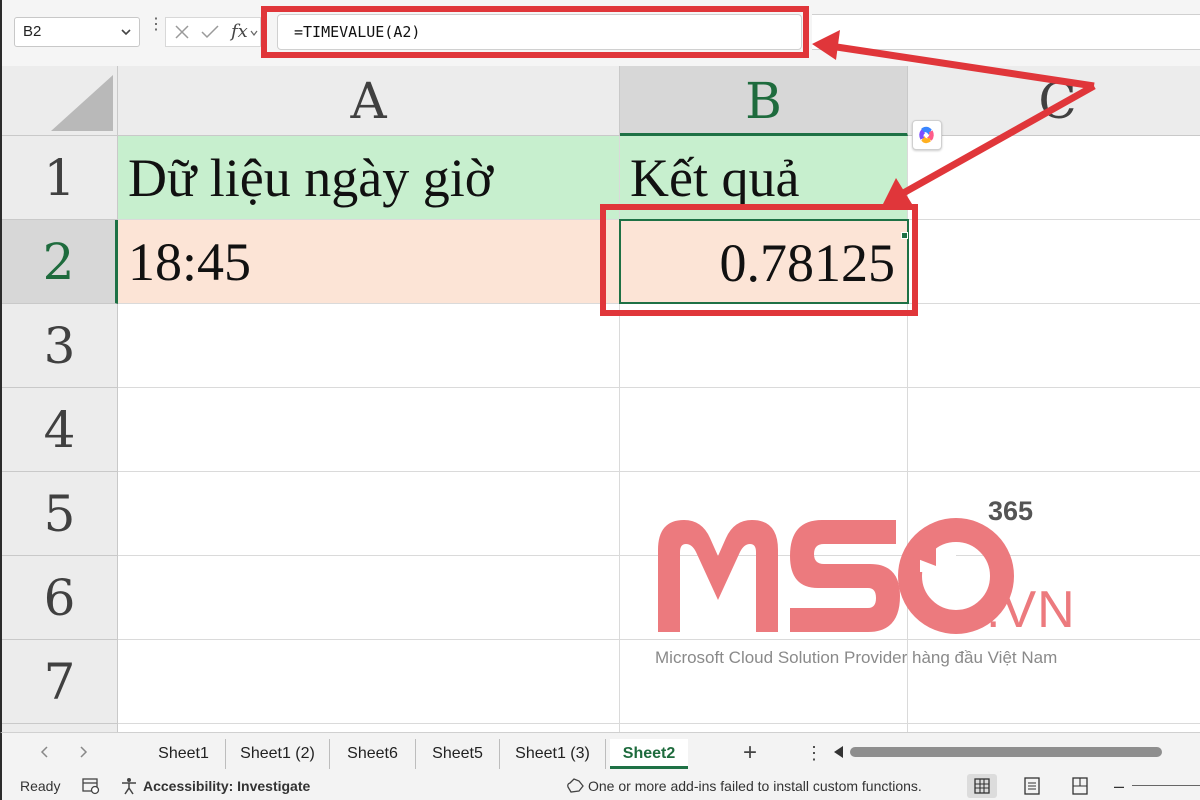 This screenshot has height=800, width=1200. What do you see at coordinates (60, 346) in the screenshot?
I see `row-header-3: 3` at bounding box center [60, 346].